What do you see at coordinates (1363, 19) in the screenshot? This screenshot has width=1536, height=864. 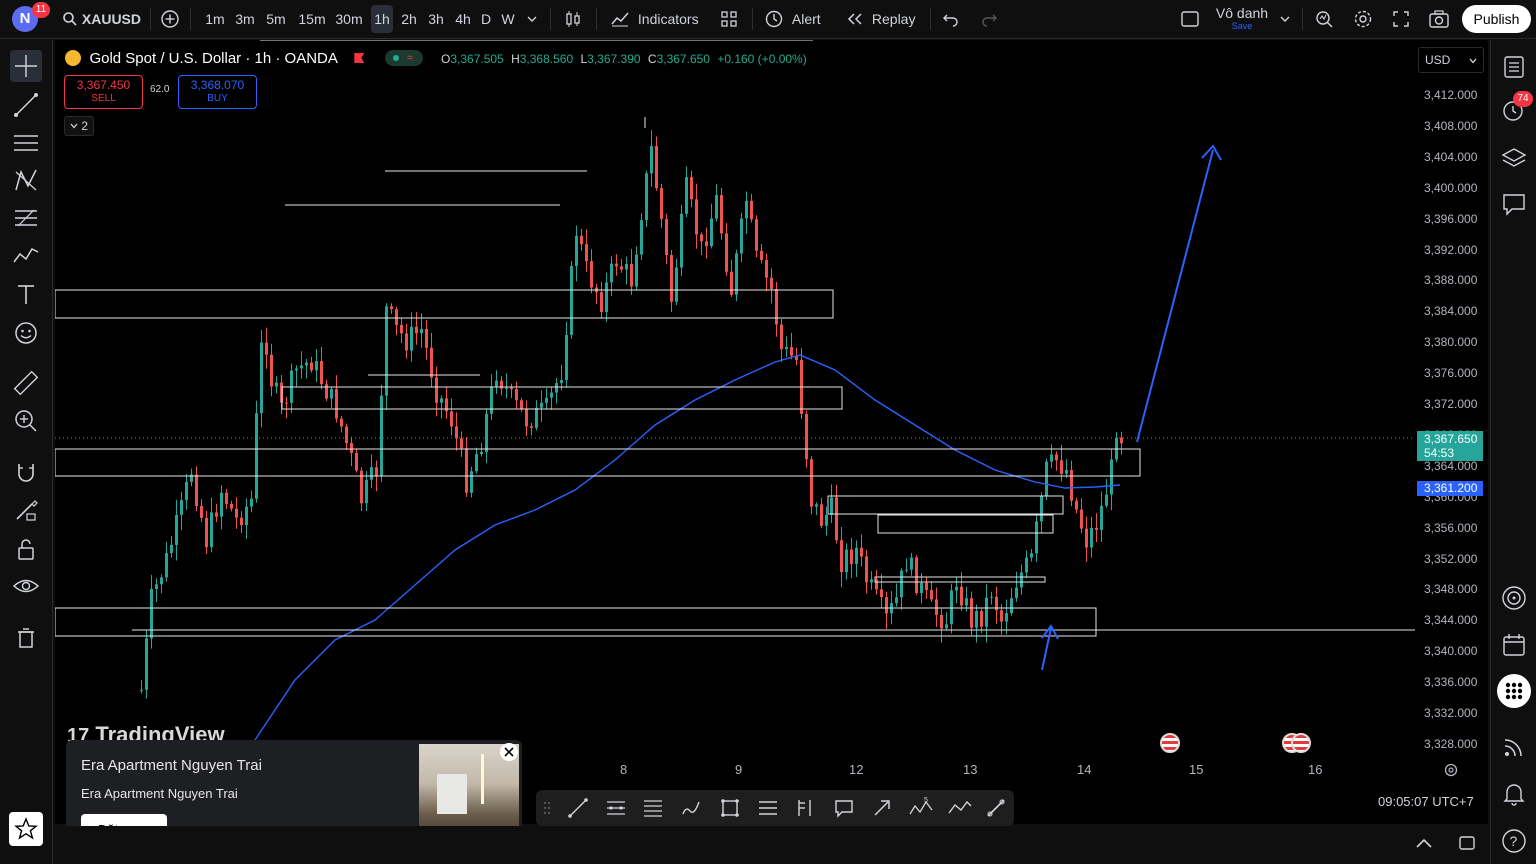 I see `settings-icon` at bounding box center [1363, 19].